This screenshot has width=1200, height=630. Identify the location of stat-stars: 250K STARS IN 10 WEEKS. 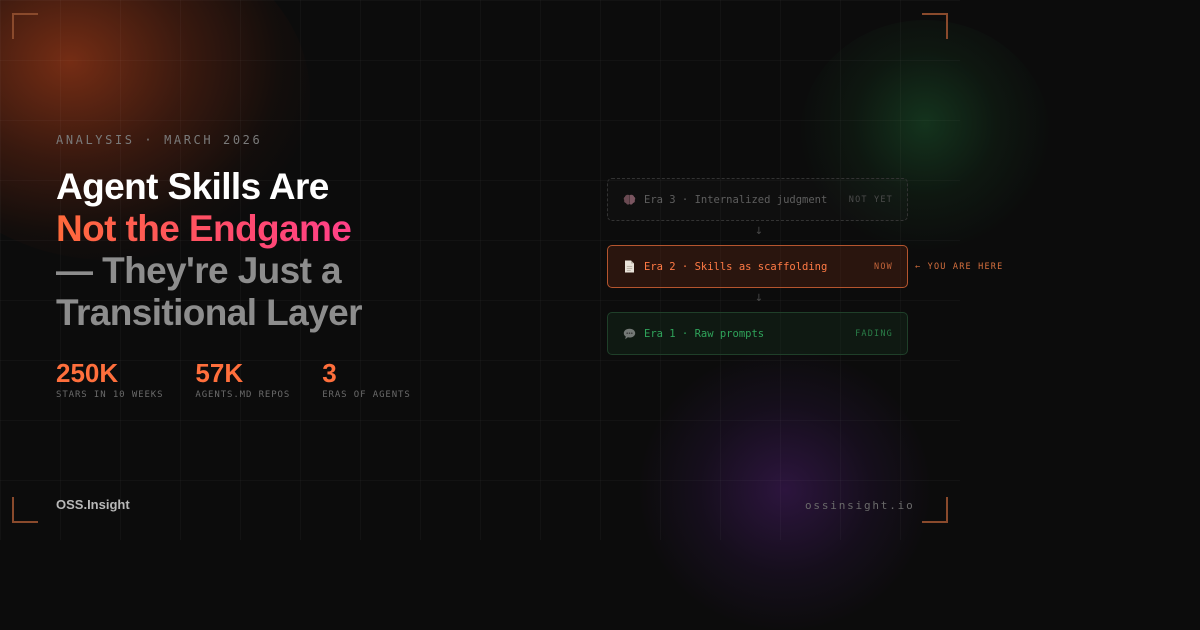
(109, 379).